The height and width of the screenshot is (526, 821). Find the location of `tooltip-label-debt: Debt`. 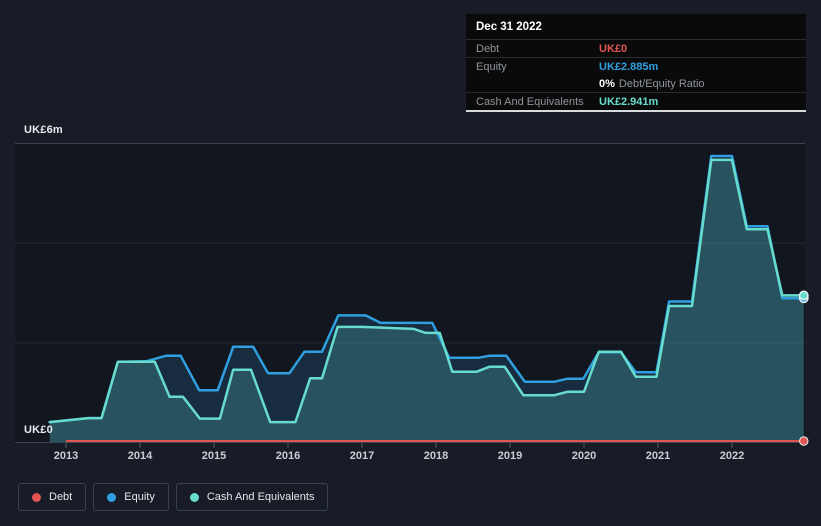

tooltip-label-debt: Debt is located at coordinates (488, 48).